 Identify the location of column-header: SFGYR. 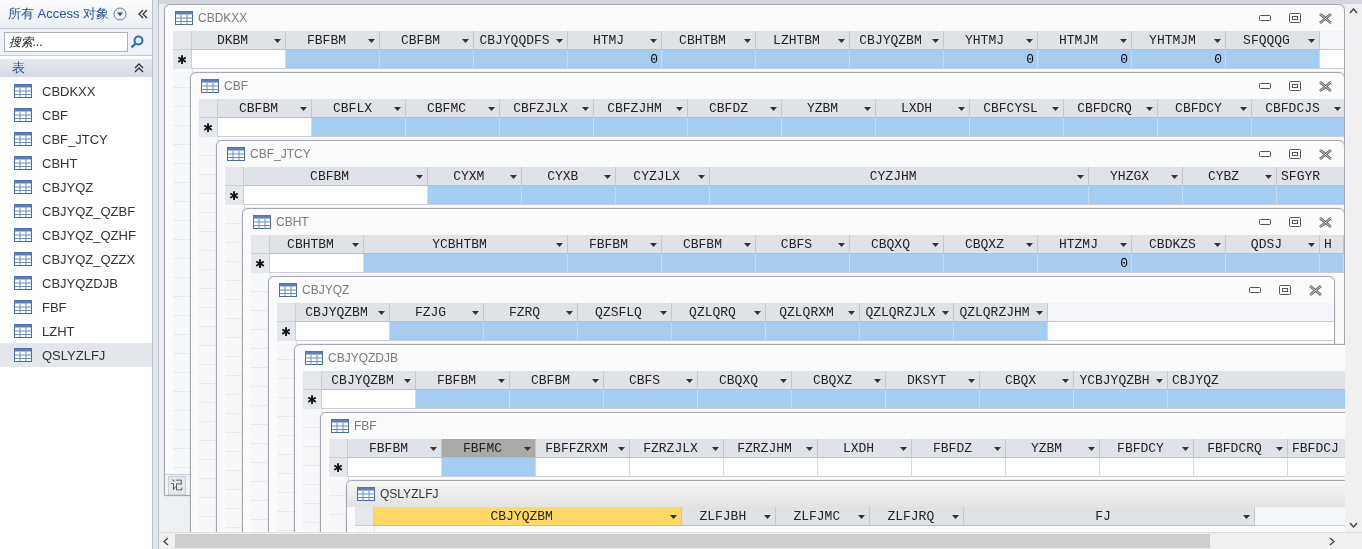
(1310, 176).